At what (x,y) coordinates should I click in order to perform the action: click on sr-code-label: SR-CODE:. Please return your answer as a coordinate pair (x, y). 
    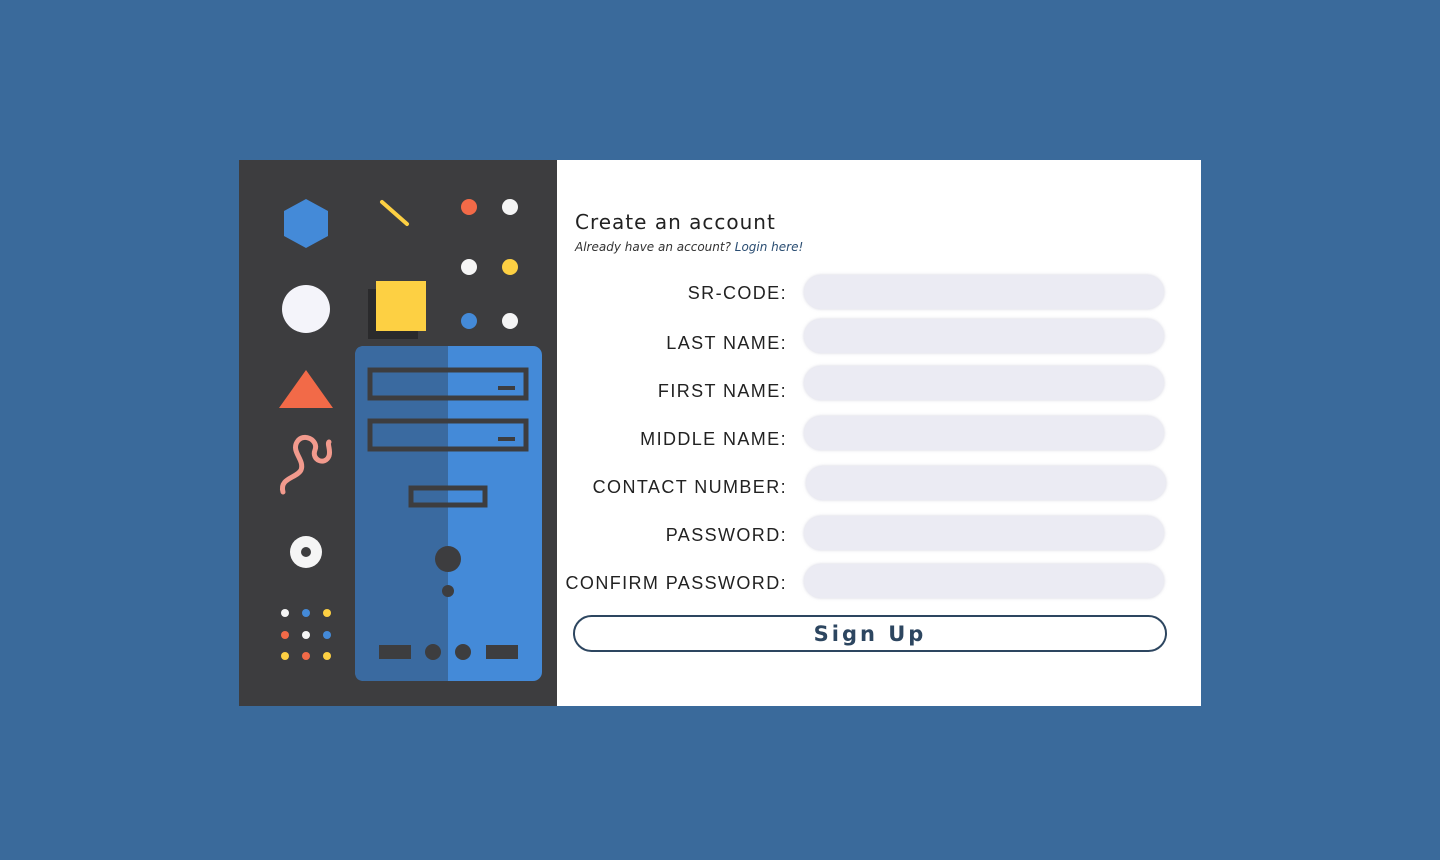
    Looking at the image, I should click on (737, 293).